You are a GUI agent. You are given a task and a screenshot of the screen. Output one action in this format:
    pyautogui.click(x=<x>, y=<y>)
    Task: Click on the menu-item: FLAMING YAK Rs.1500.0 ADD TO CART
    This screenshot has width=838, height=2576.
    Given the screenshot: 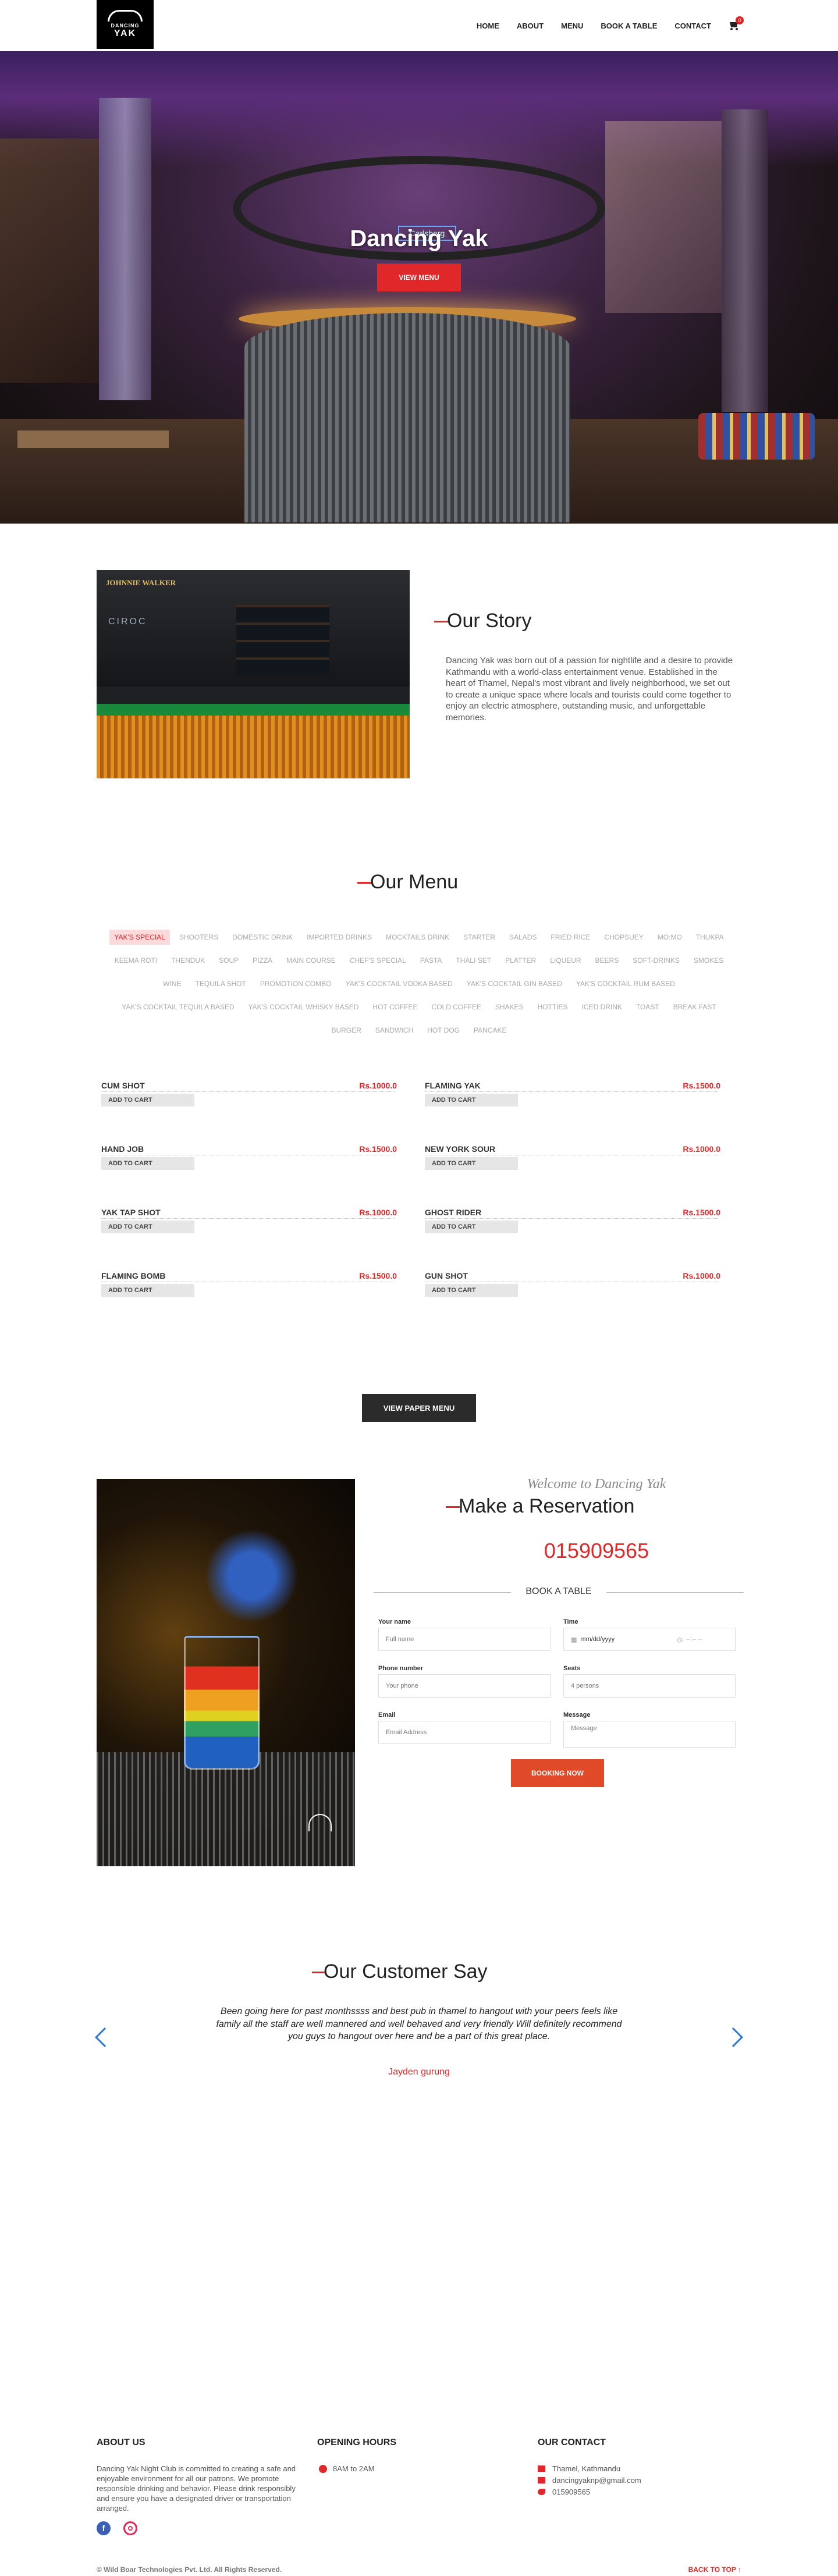 What is the action you would take?
    pyautogui.click(x=571, y=1093)
    